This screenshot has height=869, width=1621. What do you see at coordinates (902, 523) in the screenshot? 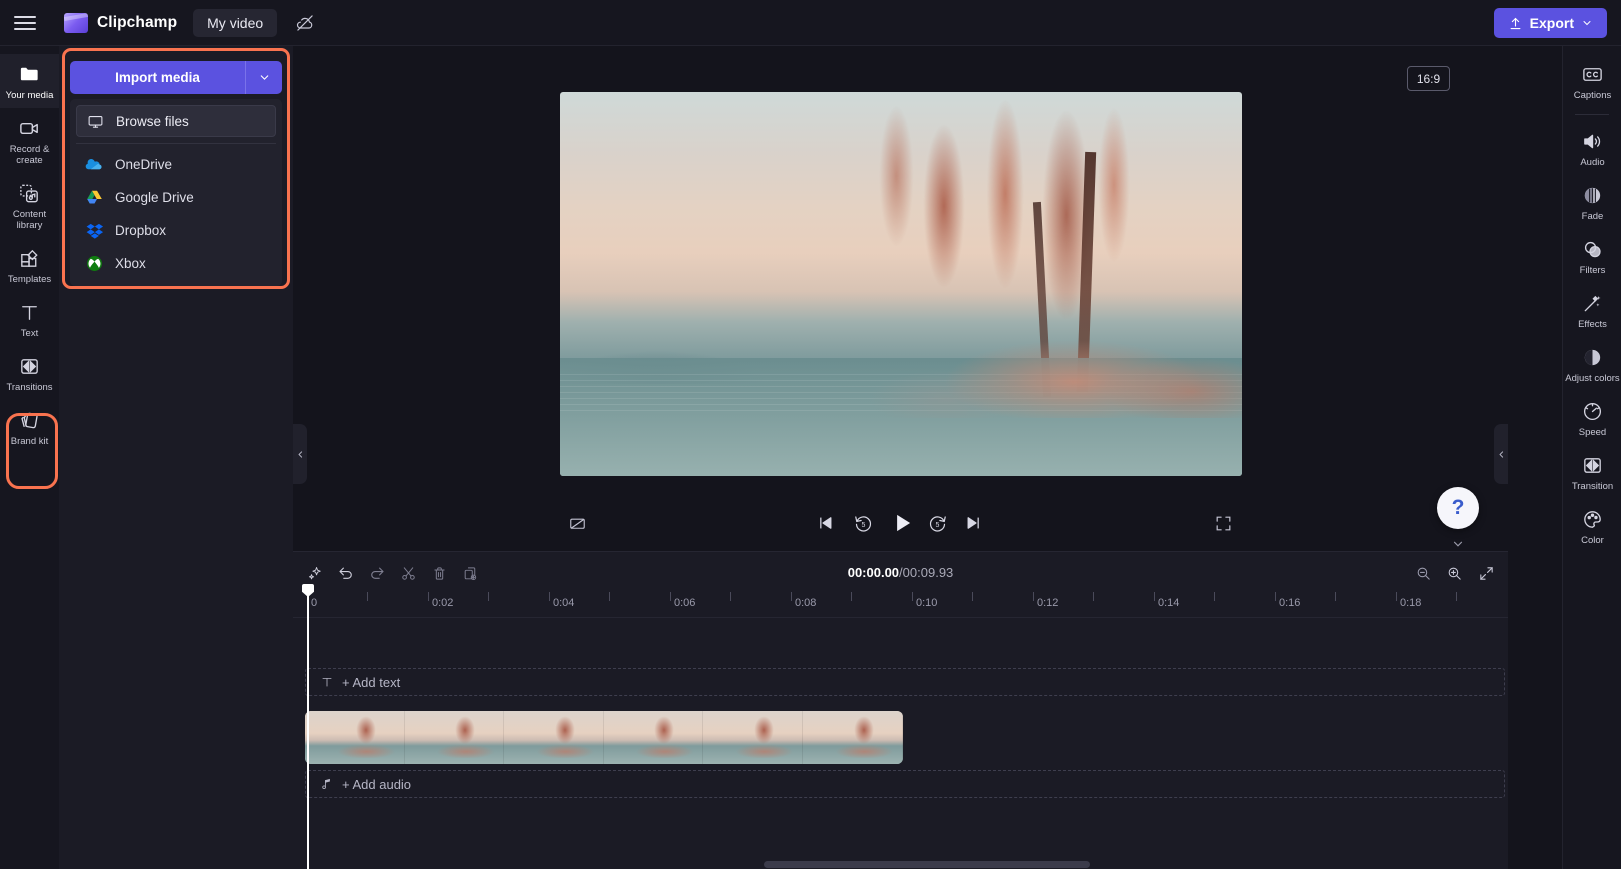
I see `play-icon` at bounding box center [902, 523].